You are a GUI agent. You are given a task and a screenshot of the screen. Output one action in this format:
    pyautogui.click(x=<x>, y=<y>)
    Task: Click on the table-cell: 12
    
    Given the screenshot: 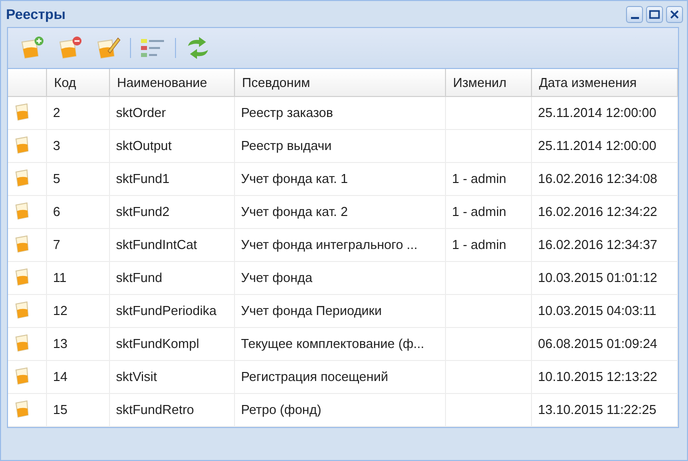 What is the action you would take?
    pyautogui.click(x=60, y=310)
    